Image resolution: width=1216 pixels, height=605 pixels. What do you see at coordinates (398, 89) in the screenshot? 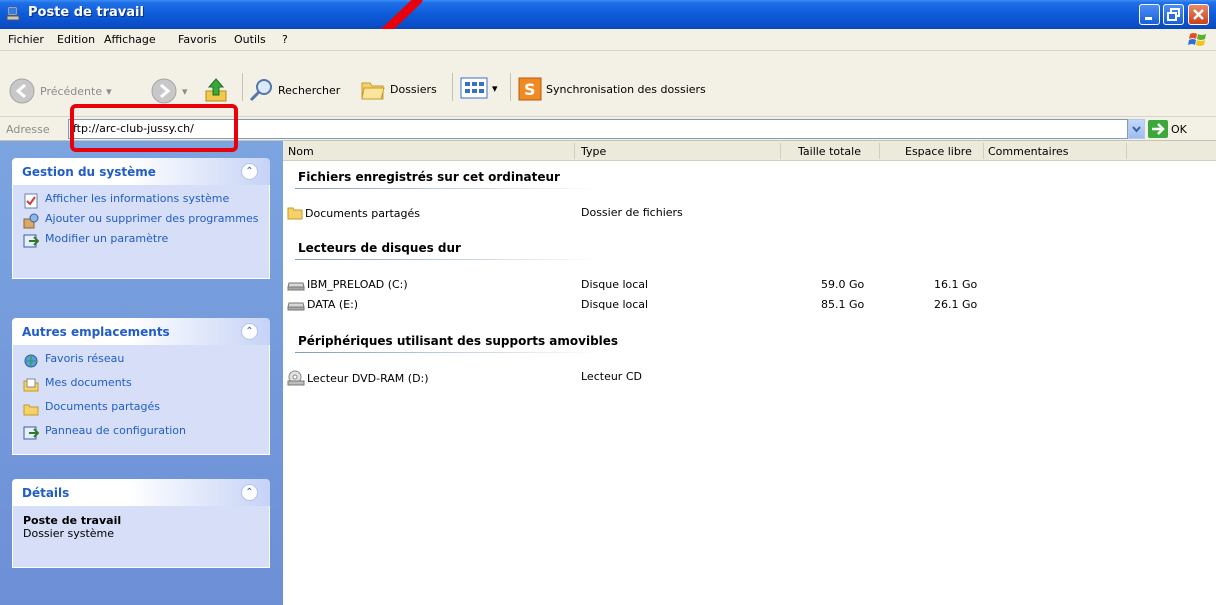
I see `folders-button: Dossiers` at bounding box center [398, 89].